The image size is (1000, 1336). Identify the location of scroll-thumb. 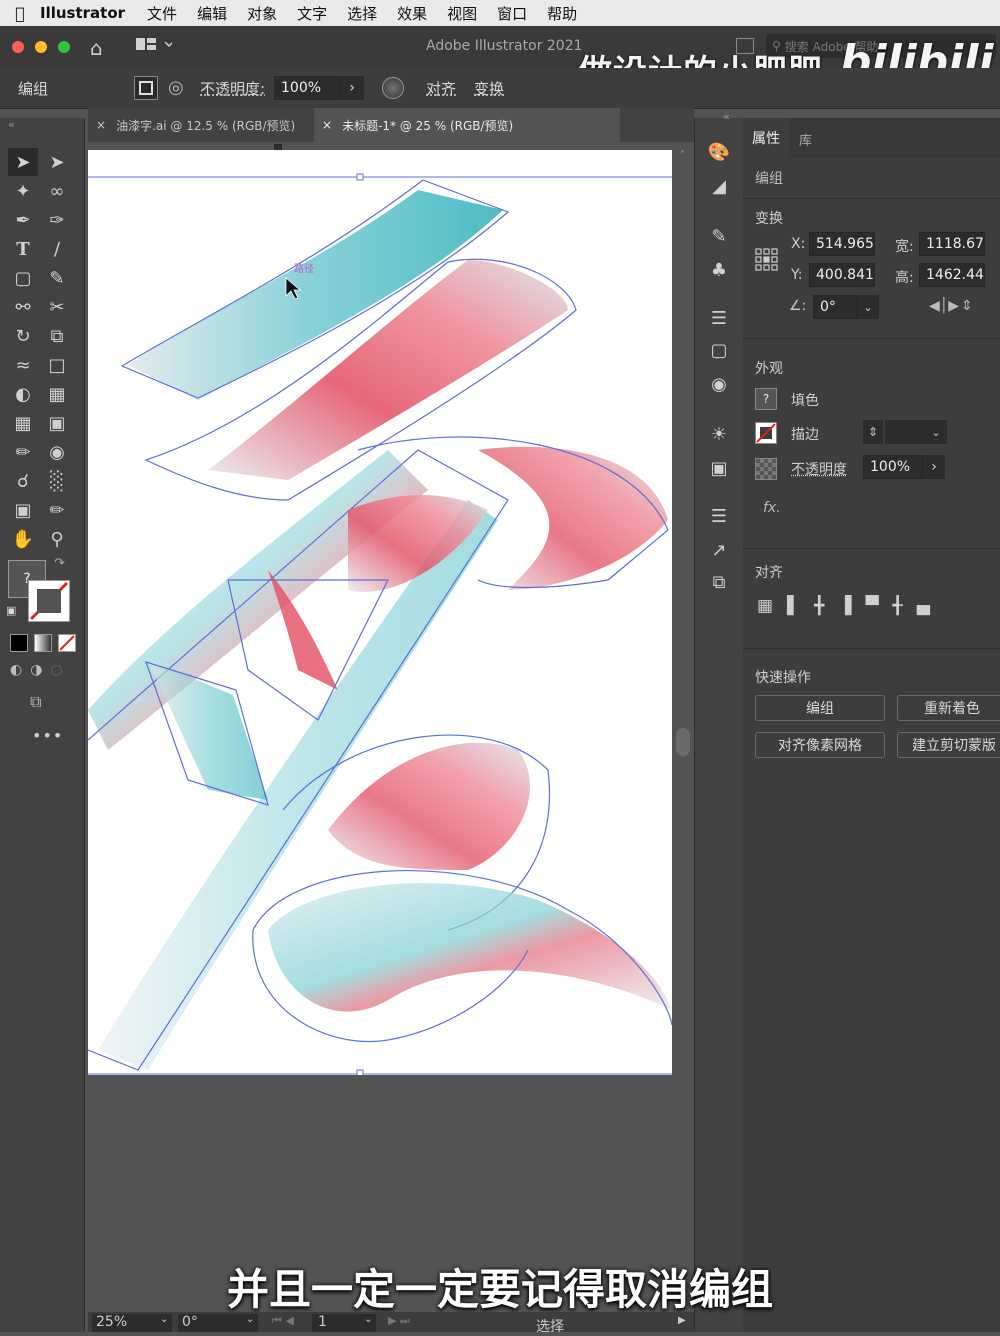
(683, 742).